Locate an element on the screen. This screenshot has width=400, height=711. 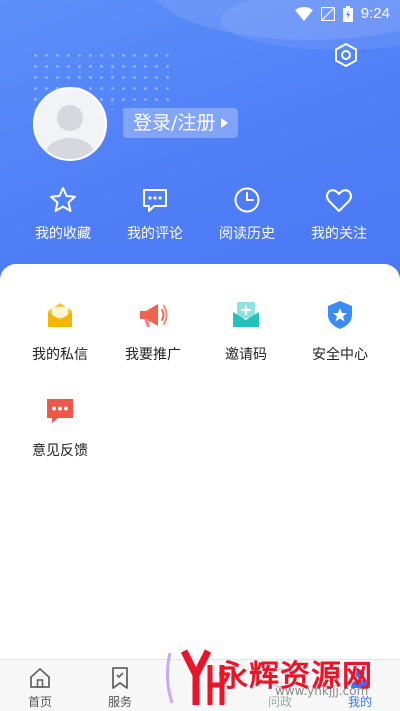
status-time: 9:24 is located at coordinates (375, 13).